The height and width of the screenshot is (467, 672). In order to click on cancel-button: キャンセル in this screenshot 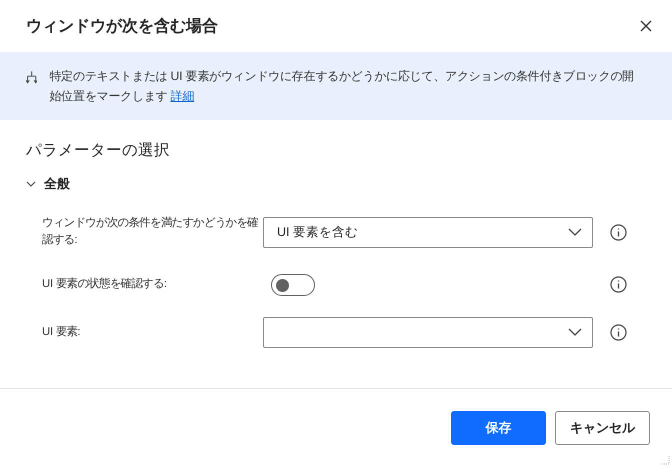, I will do `click(602, 428)`.